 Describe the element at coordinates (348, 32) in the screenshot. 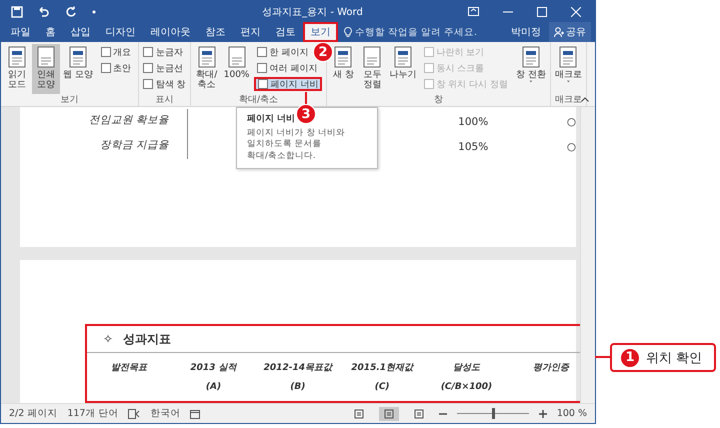

I see `lightbulb-icon` at that location.